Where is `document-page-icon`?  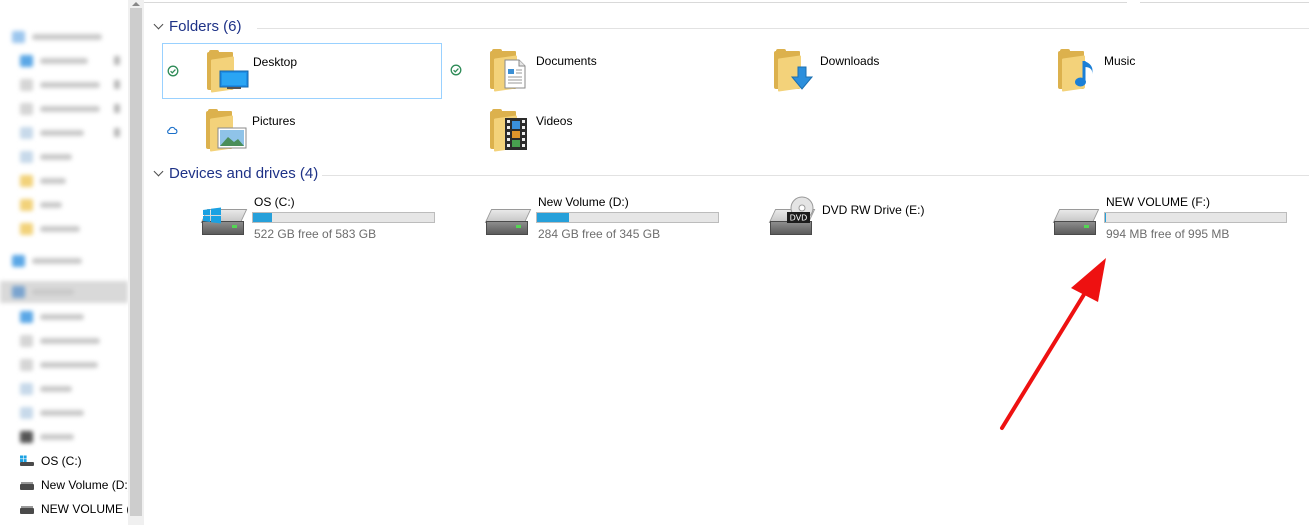
document-page-icon is located at coordinates (515, 74).